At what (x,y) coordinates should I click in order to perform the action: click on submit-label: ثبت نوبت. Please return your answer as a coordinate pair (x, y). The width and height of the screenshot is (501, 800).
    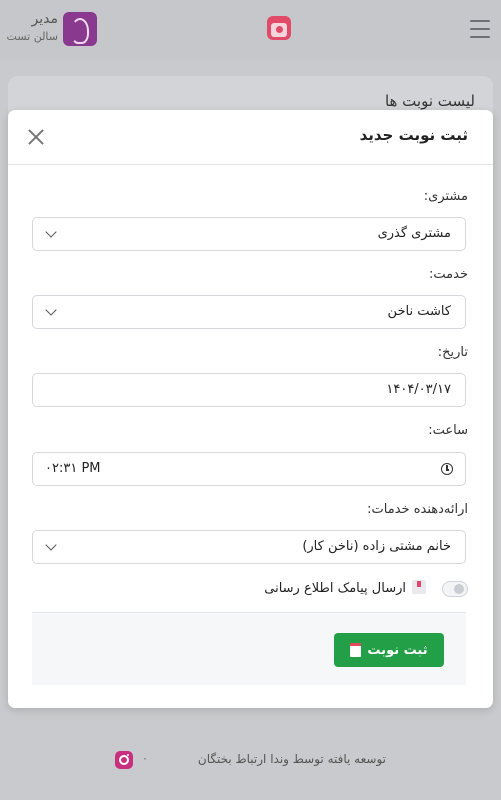
    Looking at the image, I should click on (397, 650).